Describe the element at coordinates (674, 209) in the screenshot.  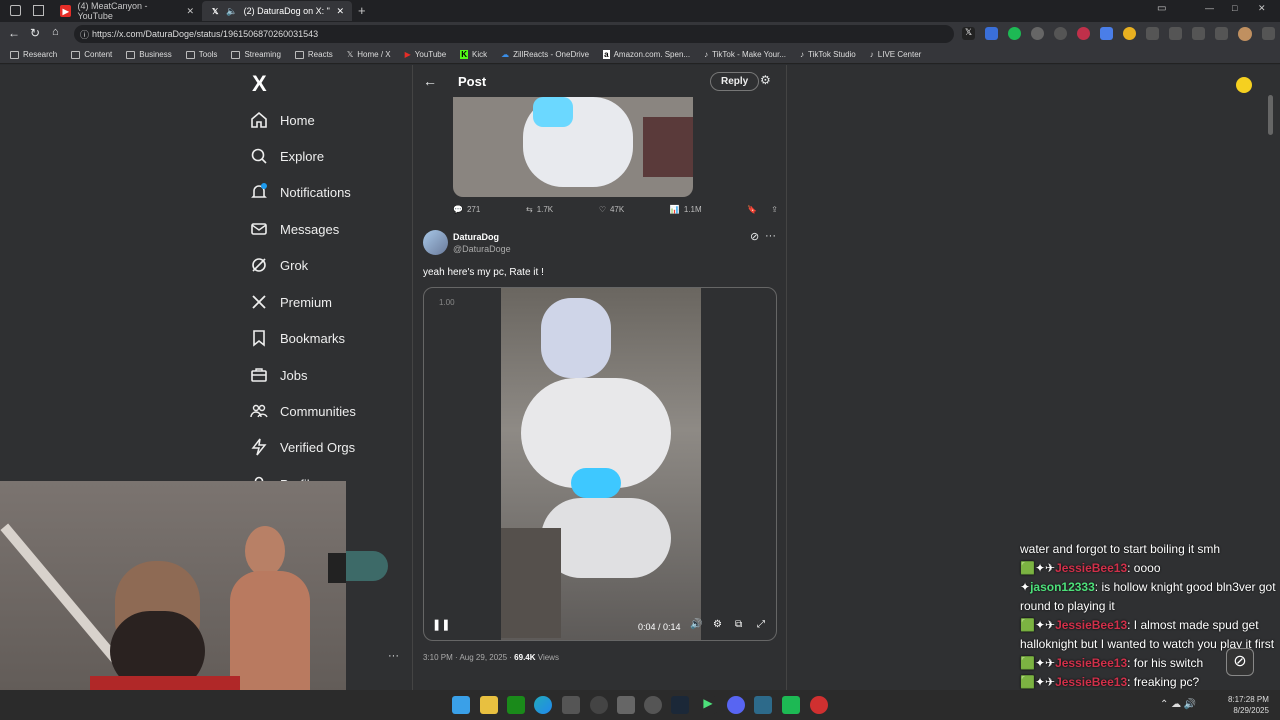
I see `chart-icon: 📊` at that location.